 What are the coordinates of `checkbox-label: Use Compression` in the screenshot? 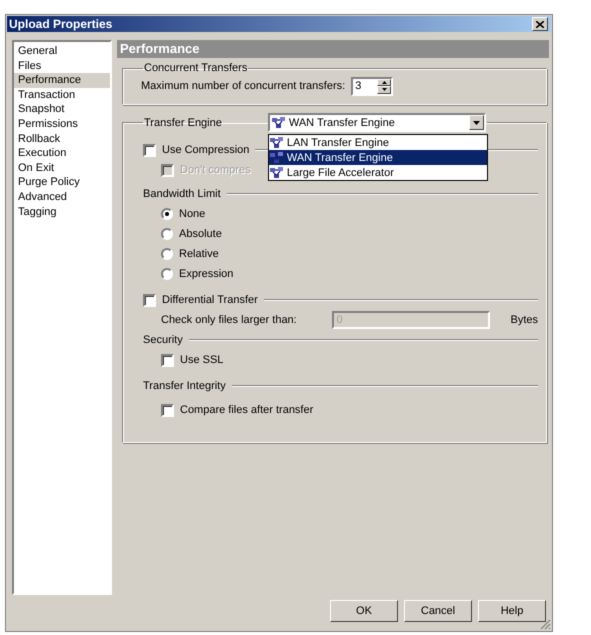 It's located at (206, 150).